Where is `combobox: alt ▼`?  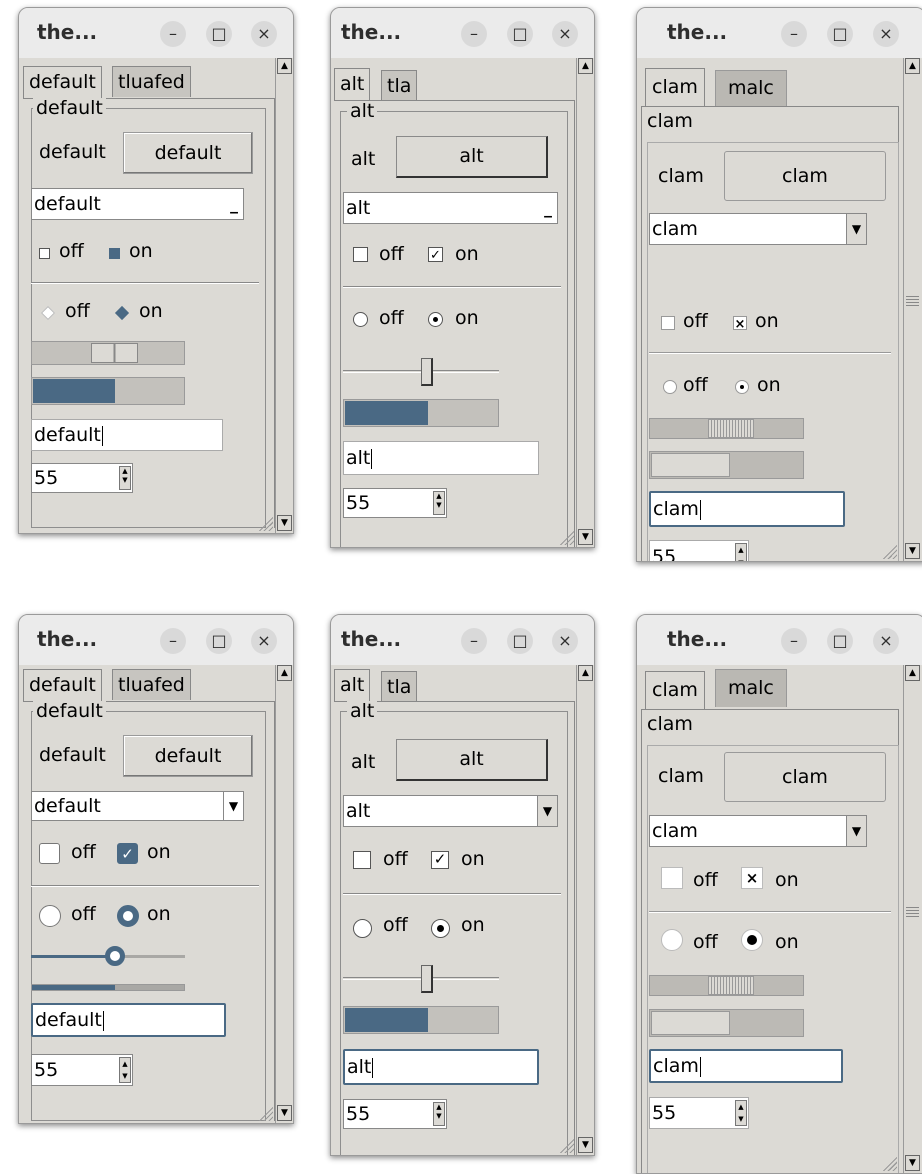
combobox: alt ▼ is located at coordinates (450, 811).